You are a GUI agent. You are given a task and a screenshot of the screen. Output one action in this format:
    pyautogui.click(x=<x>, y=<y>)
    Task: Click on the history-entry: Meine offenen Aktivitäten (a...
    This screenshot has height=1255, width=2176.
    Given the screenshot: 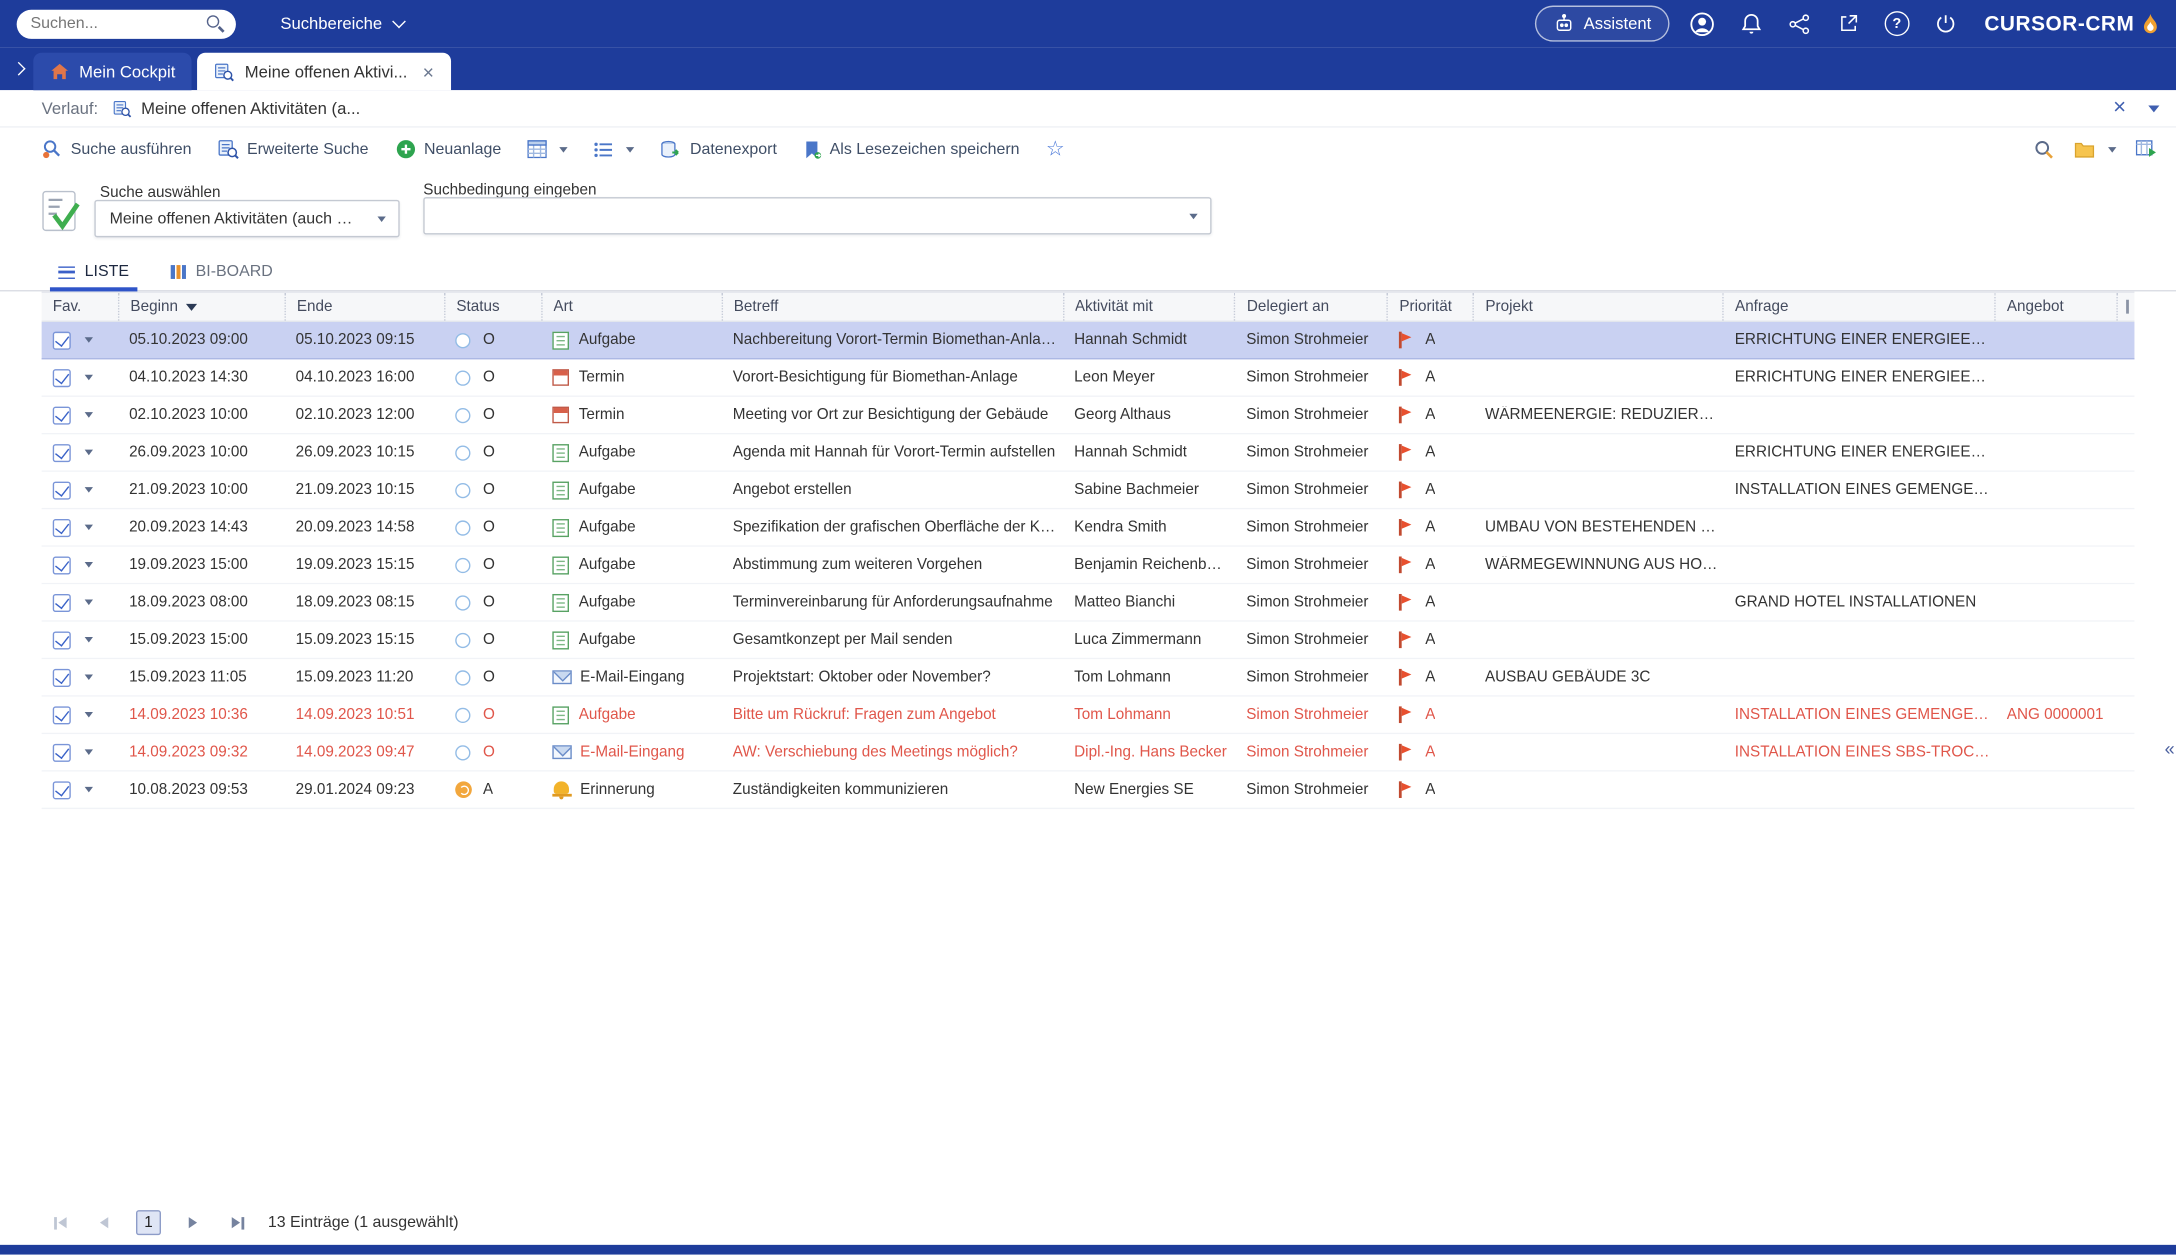 What is the action you would take?
    pyautogui.click(x=236, y=108)
    